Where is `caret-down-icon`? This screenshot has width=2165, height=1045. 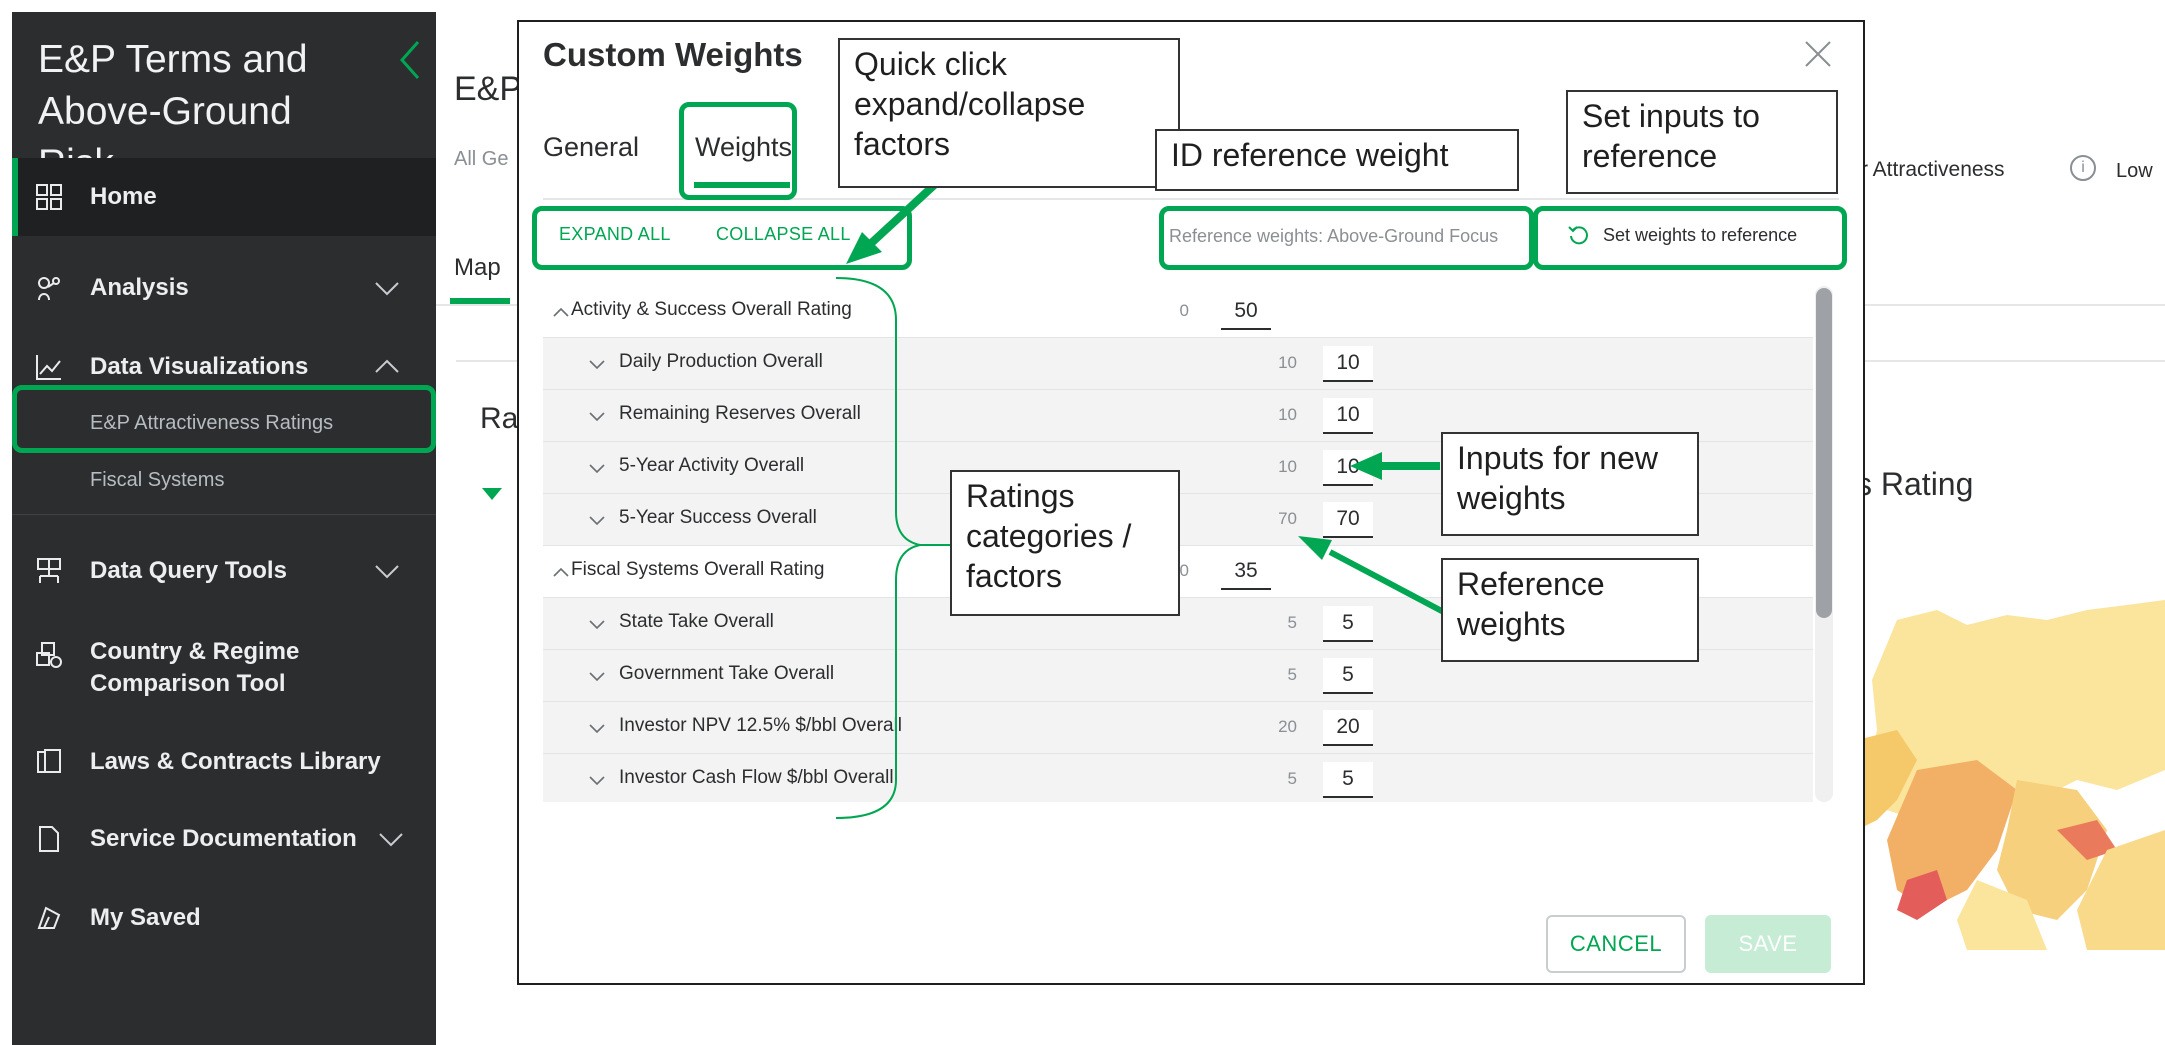
caret-down-icon is located at coordinates (492, 494).